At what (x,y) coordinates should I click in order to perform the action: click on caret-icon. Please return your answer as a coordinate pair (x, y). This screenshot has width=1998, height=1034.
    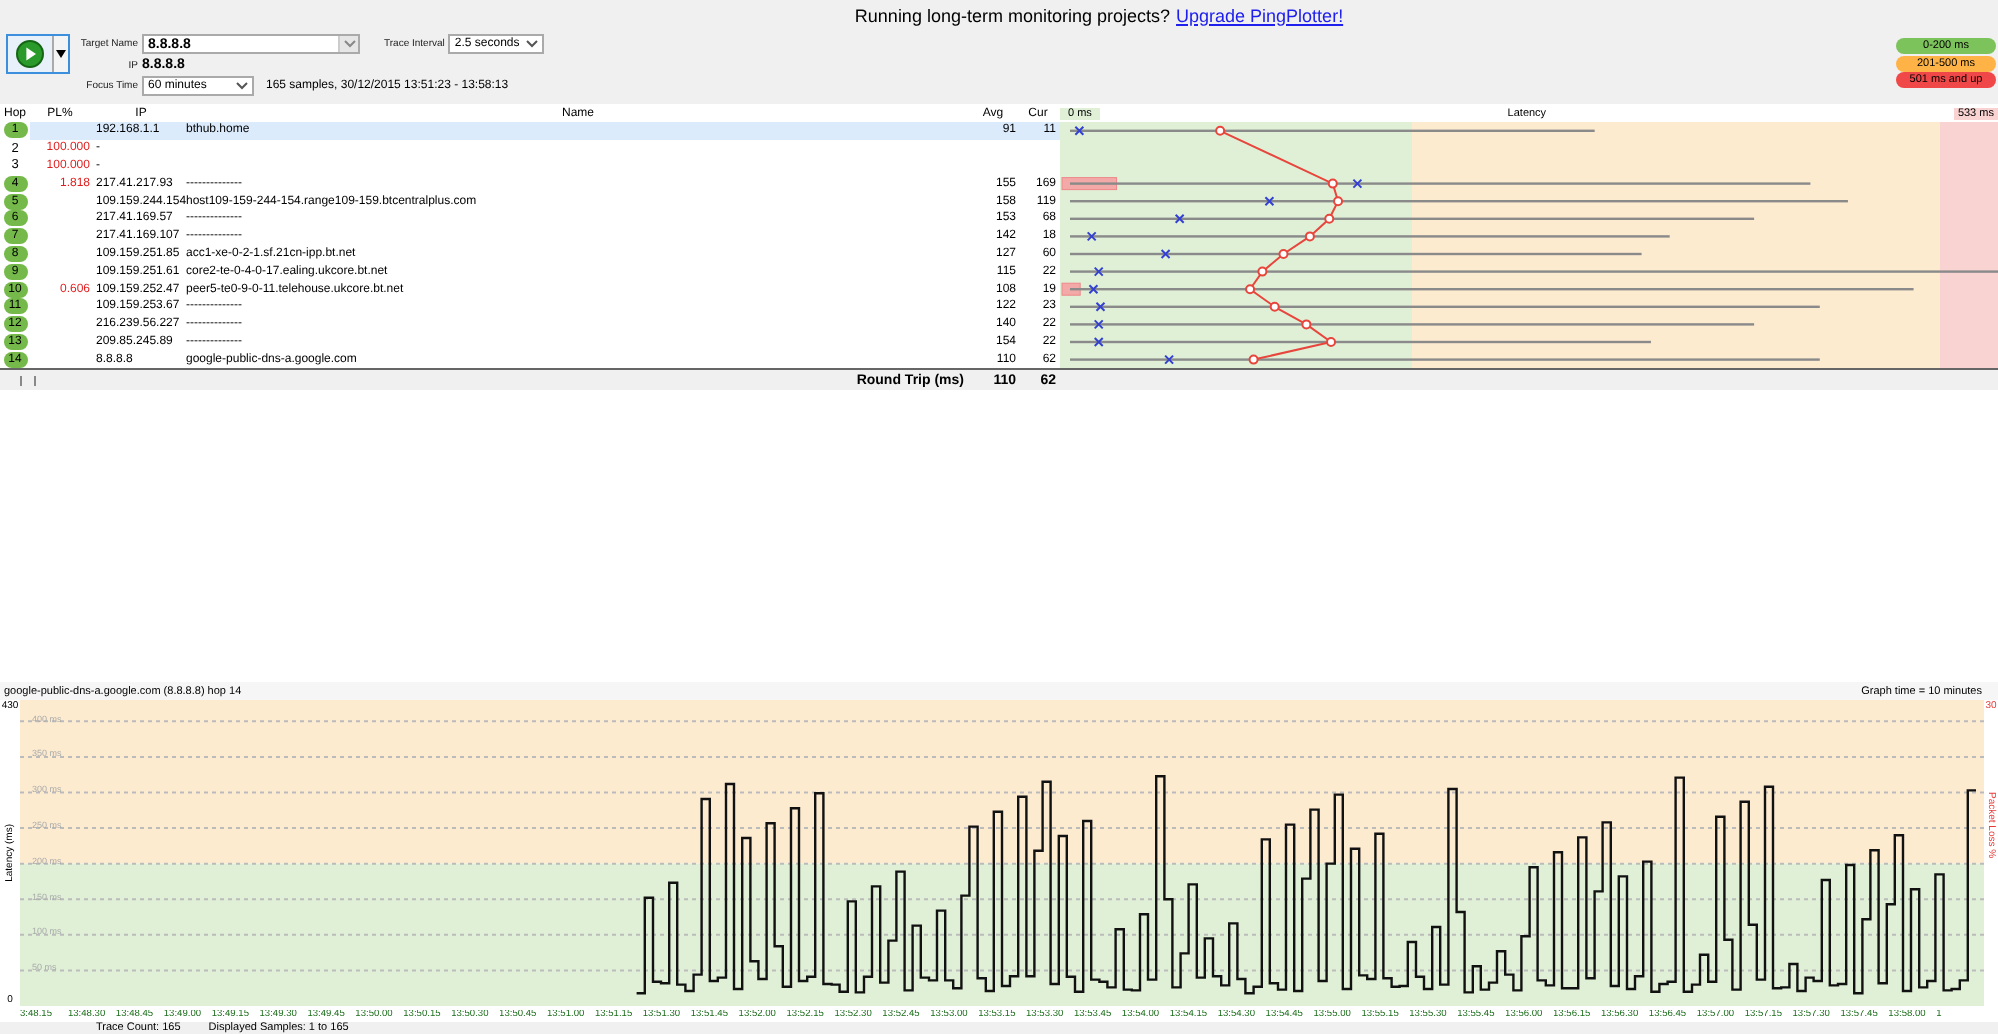
    Looking at the image, I should click on (61, 54).